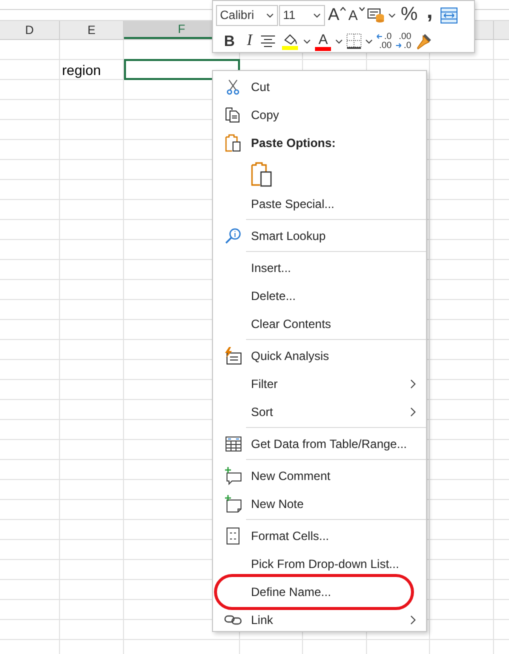  Describe the element at coordinates (319, 356) in the screenshot. I see `menu-item: Quick Analysis` at that location.